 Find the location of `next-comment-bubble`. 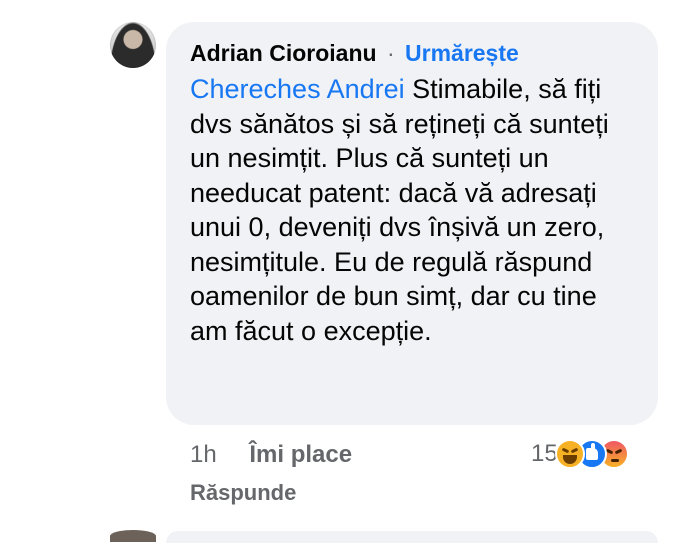

next-comment-bubble is located at coordinates (412, 537).